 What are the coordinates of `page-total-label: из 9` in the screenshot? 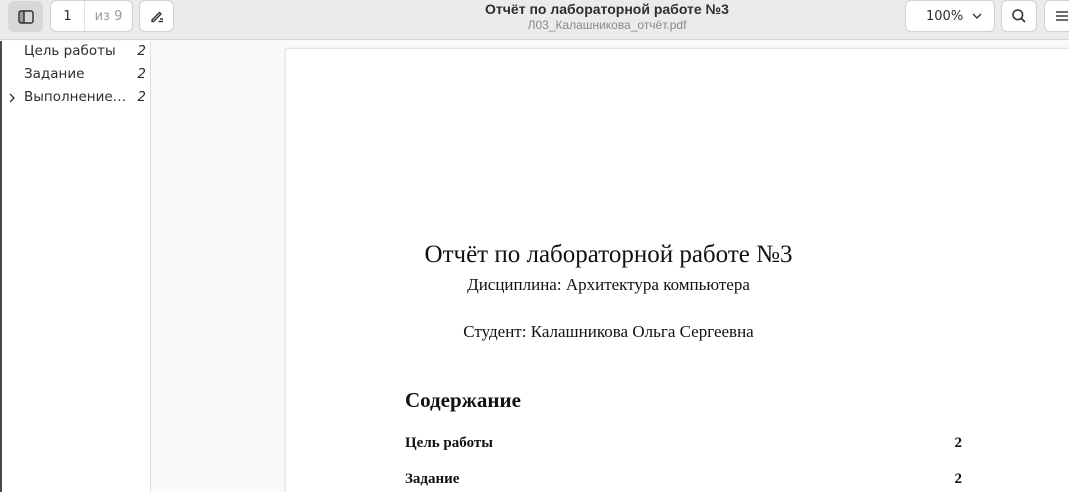 It's located at (108, 16).